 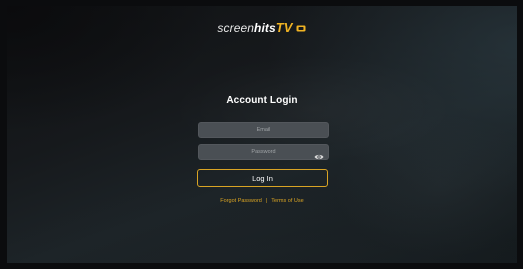 I want to click on forgot-password-link: Forgot Password, so click(x=241, y=201).